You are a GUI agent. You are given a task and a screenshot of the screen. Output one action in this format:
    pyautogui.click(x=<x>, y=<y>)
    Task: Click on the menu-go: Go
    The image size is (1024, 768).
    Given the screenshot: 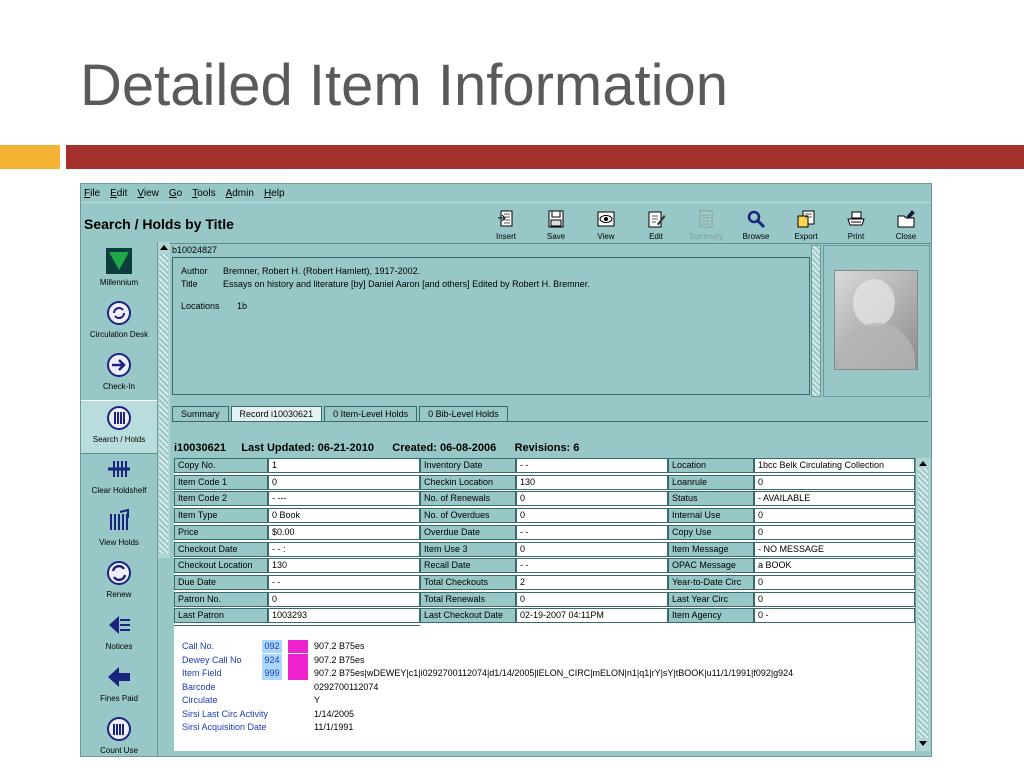 What is the action you would take?
    pyautogui.click(x=175, y=193)
    